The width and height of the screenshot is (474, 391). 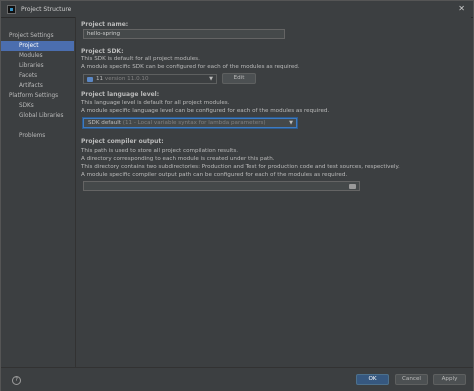 I want to click on project-sdk-label: Project SDK:, so click(x=102, y=51).